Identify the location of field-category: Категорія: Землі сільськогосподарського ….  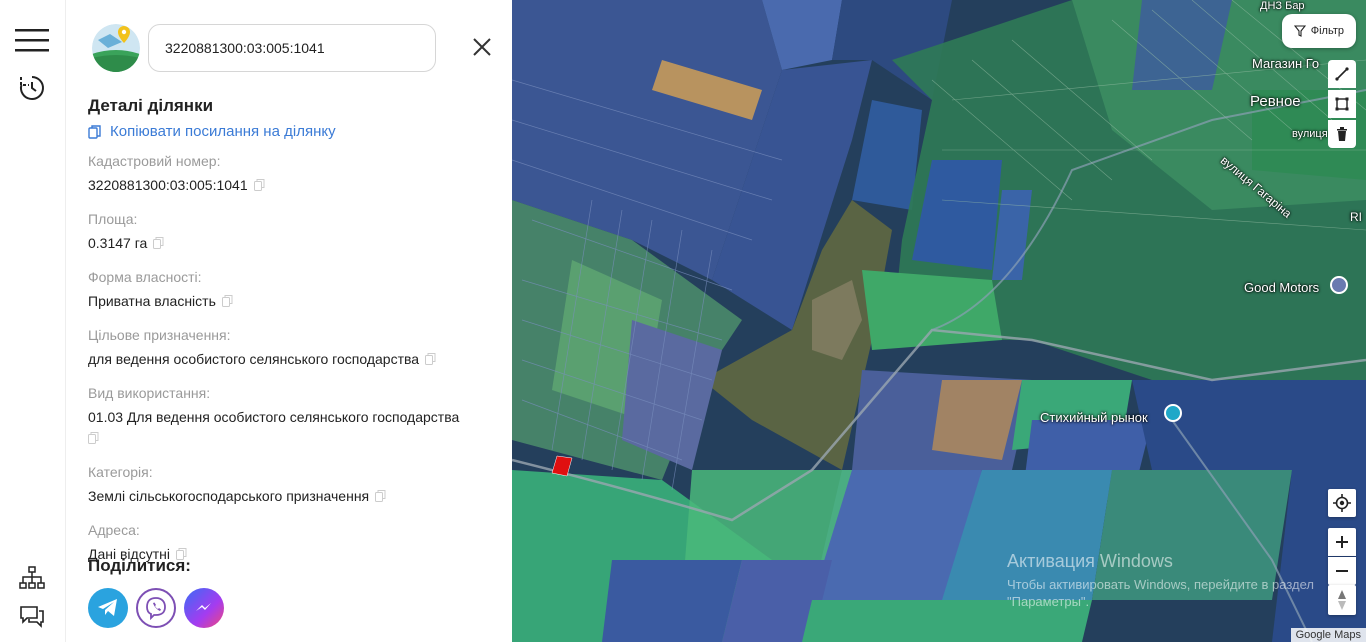
(293, 485).